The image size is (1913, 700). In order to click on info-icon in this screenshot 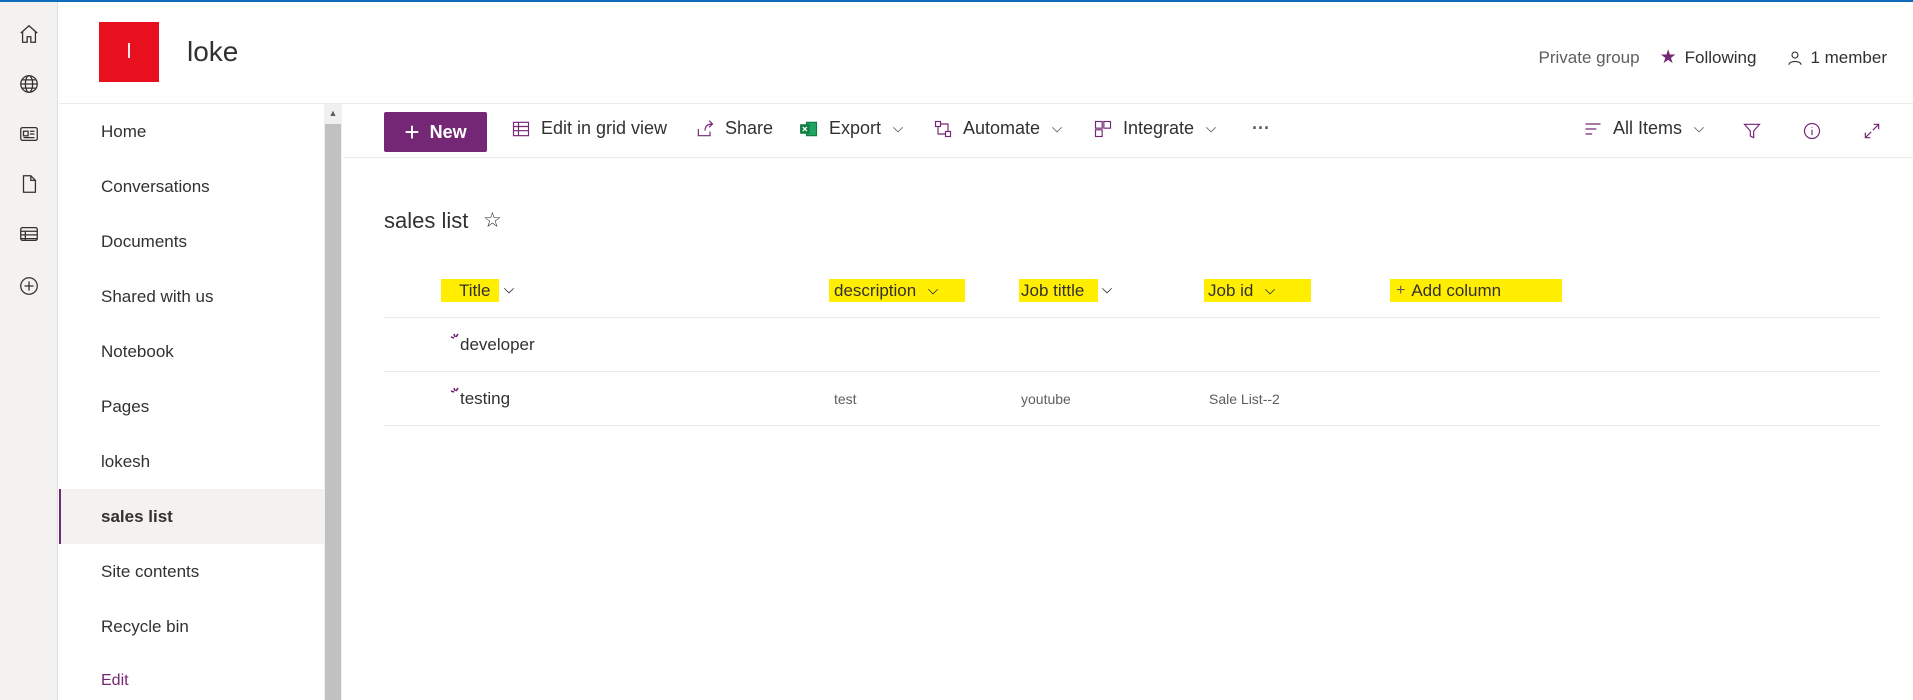, I will do `click(1812, 131)`.